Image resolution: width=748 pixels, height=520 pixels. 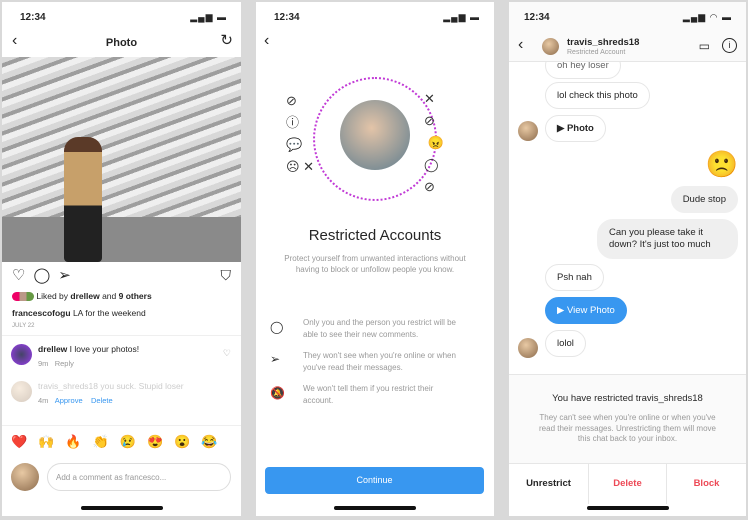 I want to click on message-received: lolol, so click(x=565, y=343).